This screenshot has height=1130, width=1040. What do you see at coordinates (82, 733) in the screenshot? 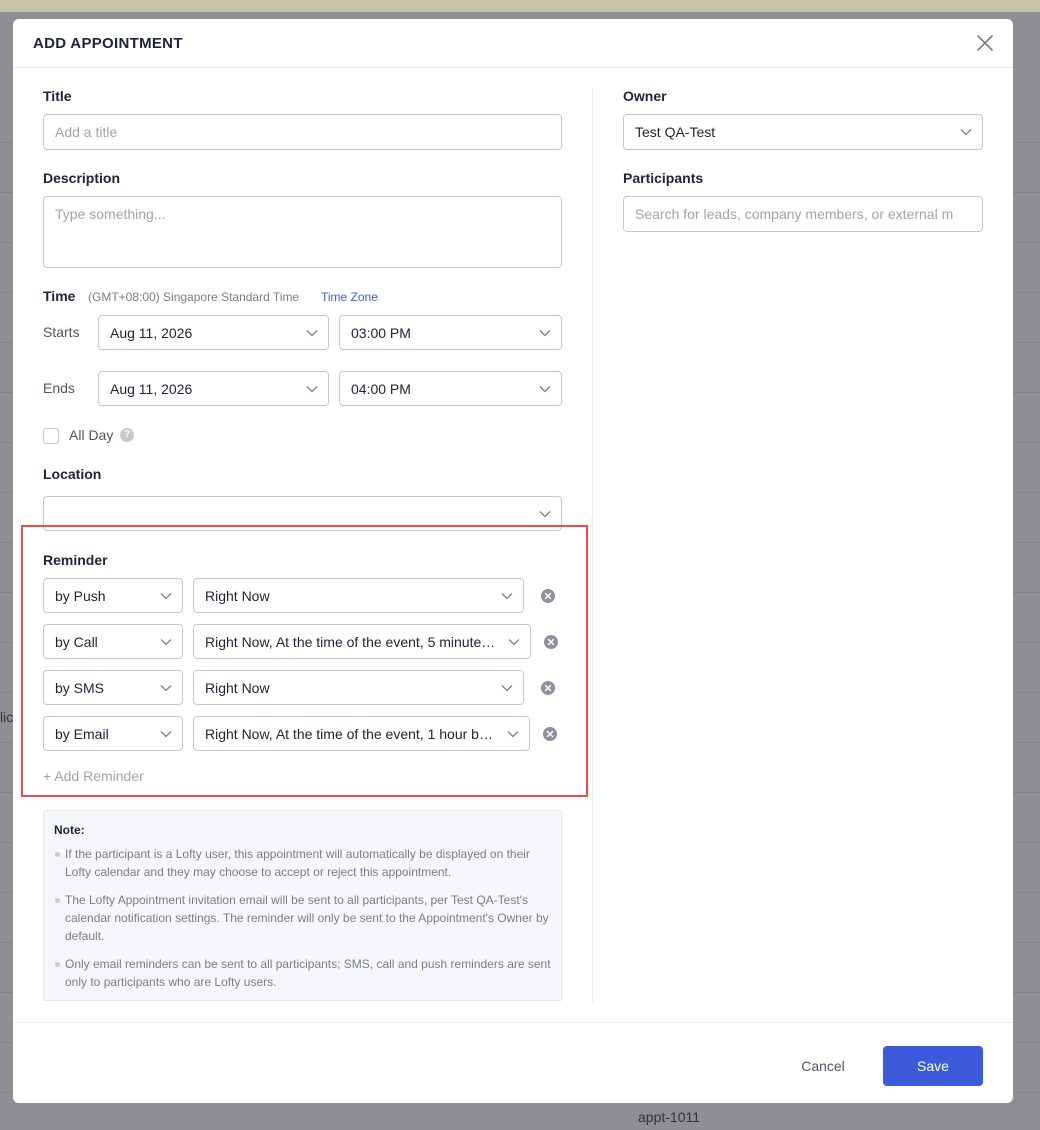
I see `reminder-method-value: by Email` at bounding box center [82, 733].